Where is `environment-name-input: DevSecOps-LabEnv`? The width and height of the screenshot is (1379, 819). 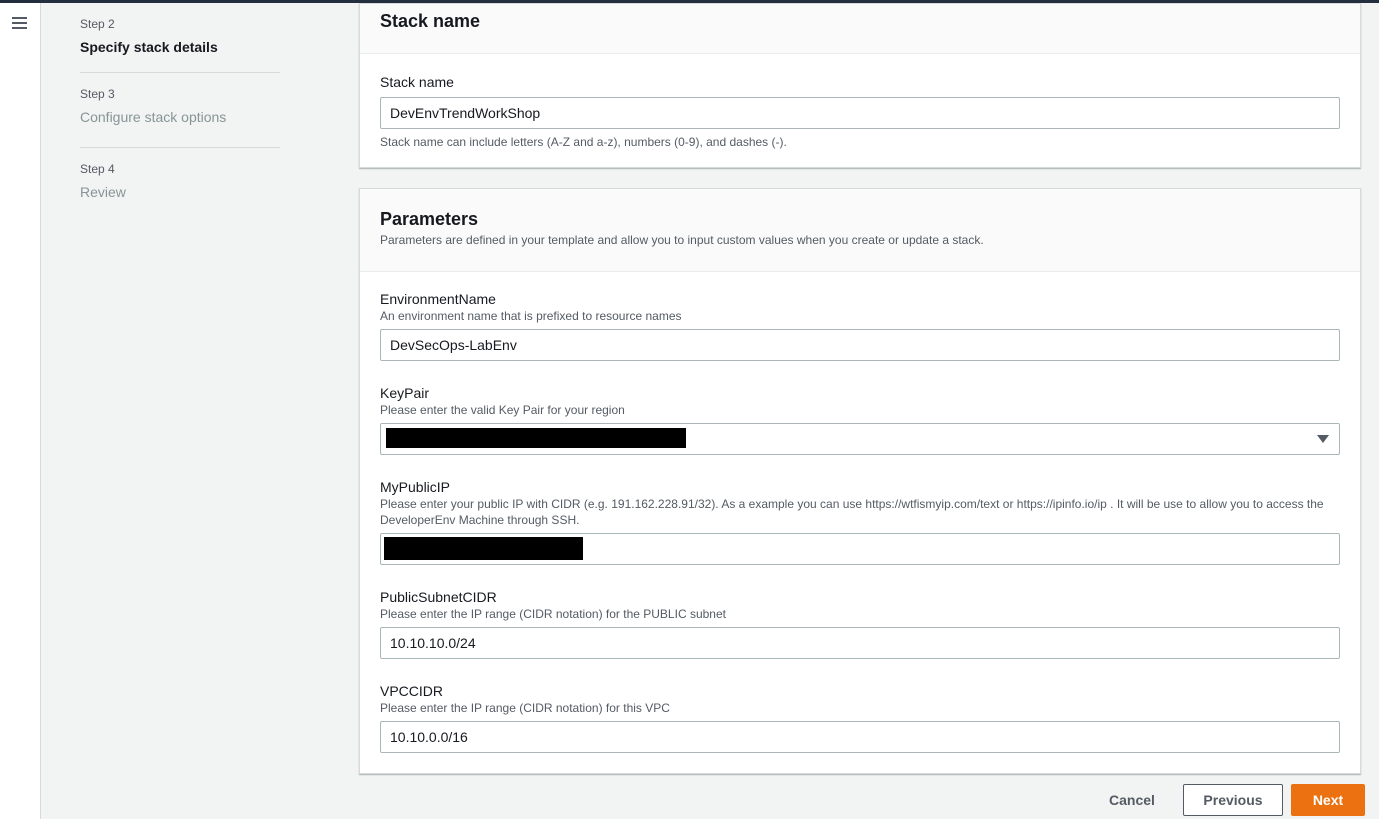 environment-name-input: DevSecOps-LabEnv is located at coordinates (860, 345).